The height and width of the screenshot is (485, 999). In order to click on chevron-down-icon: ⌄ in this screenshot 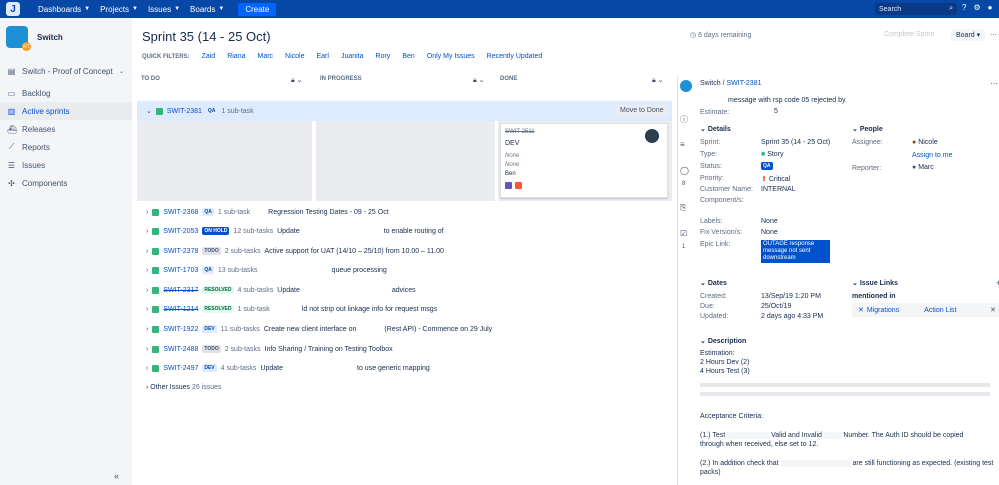, I will do `click(149, 111)`.